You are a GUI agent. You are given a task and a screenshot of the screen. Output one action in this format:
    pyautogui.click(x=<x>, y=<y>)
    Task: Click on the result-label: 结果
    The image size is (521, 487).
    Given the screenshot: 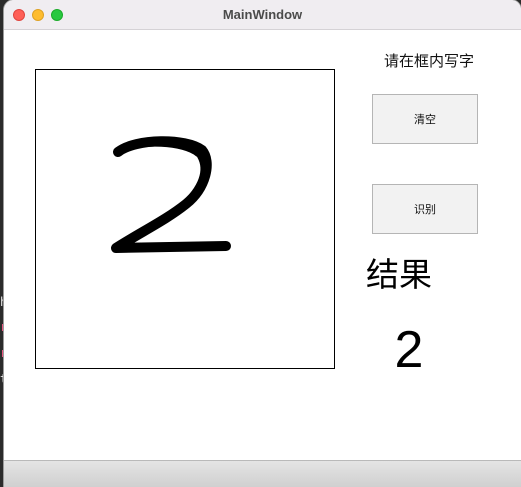 What is the action you would take?
    pyautogui.click(x=399, y=274)
    